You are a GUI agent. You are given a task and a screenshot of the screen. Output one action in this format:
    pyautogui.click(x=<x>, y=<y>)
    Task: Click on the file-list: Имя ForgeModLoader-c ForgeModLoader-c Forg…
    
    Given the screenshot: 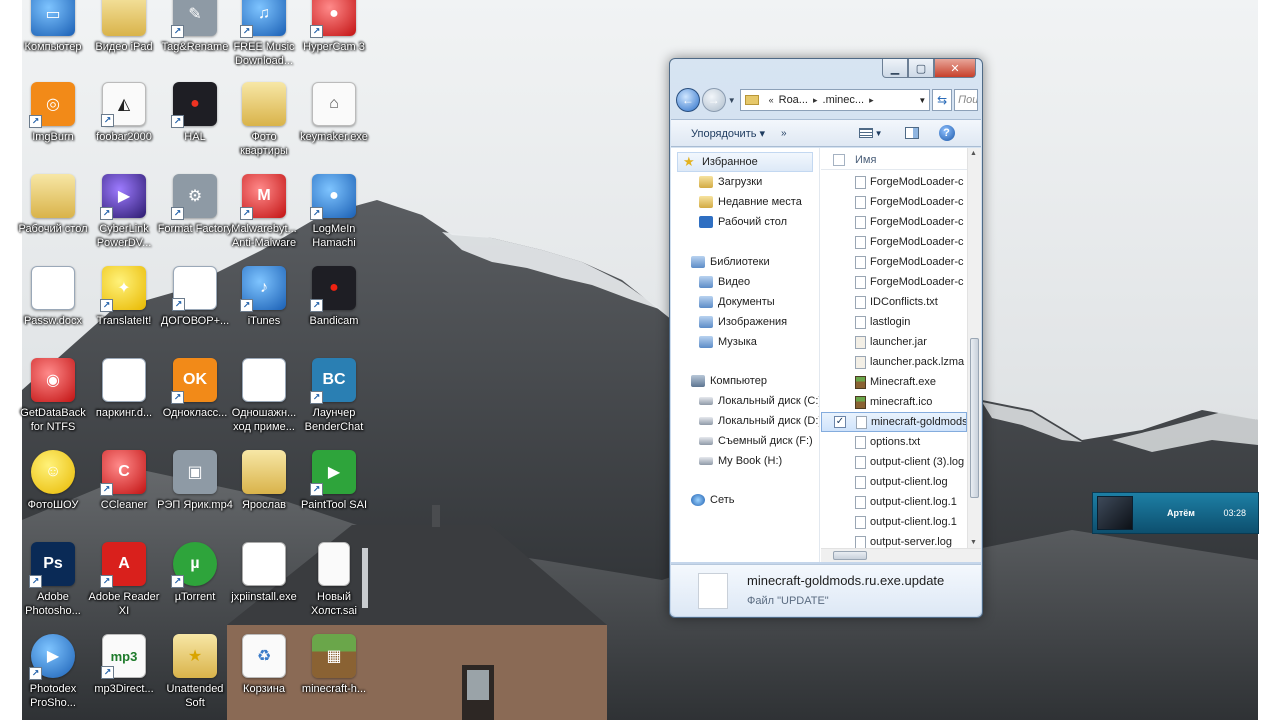 What is the action you would take?
    pyautogui.click(x=901, y=355)
    